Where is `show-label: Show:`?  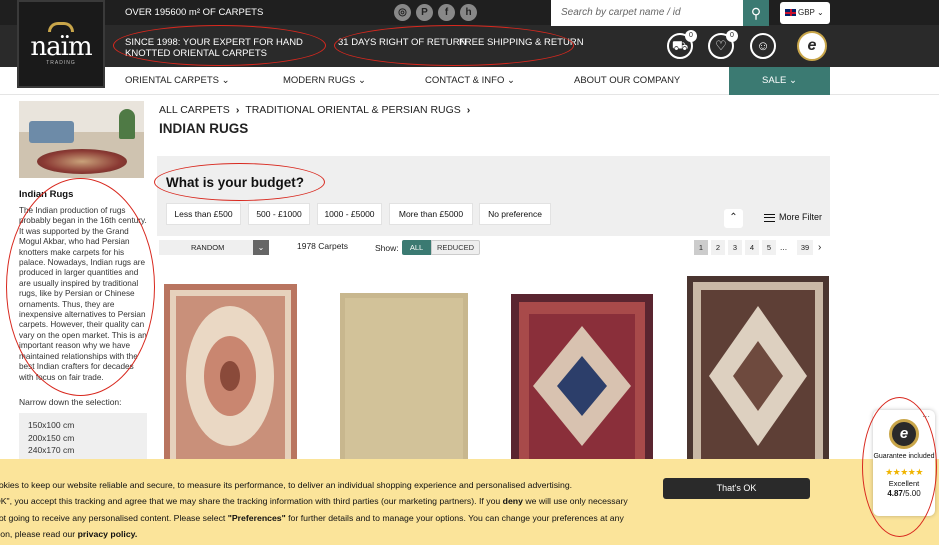
show-label: Show: is located at coordinates (387, 248).